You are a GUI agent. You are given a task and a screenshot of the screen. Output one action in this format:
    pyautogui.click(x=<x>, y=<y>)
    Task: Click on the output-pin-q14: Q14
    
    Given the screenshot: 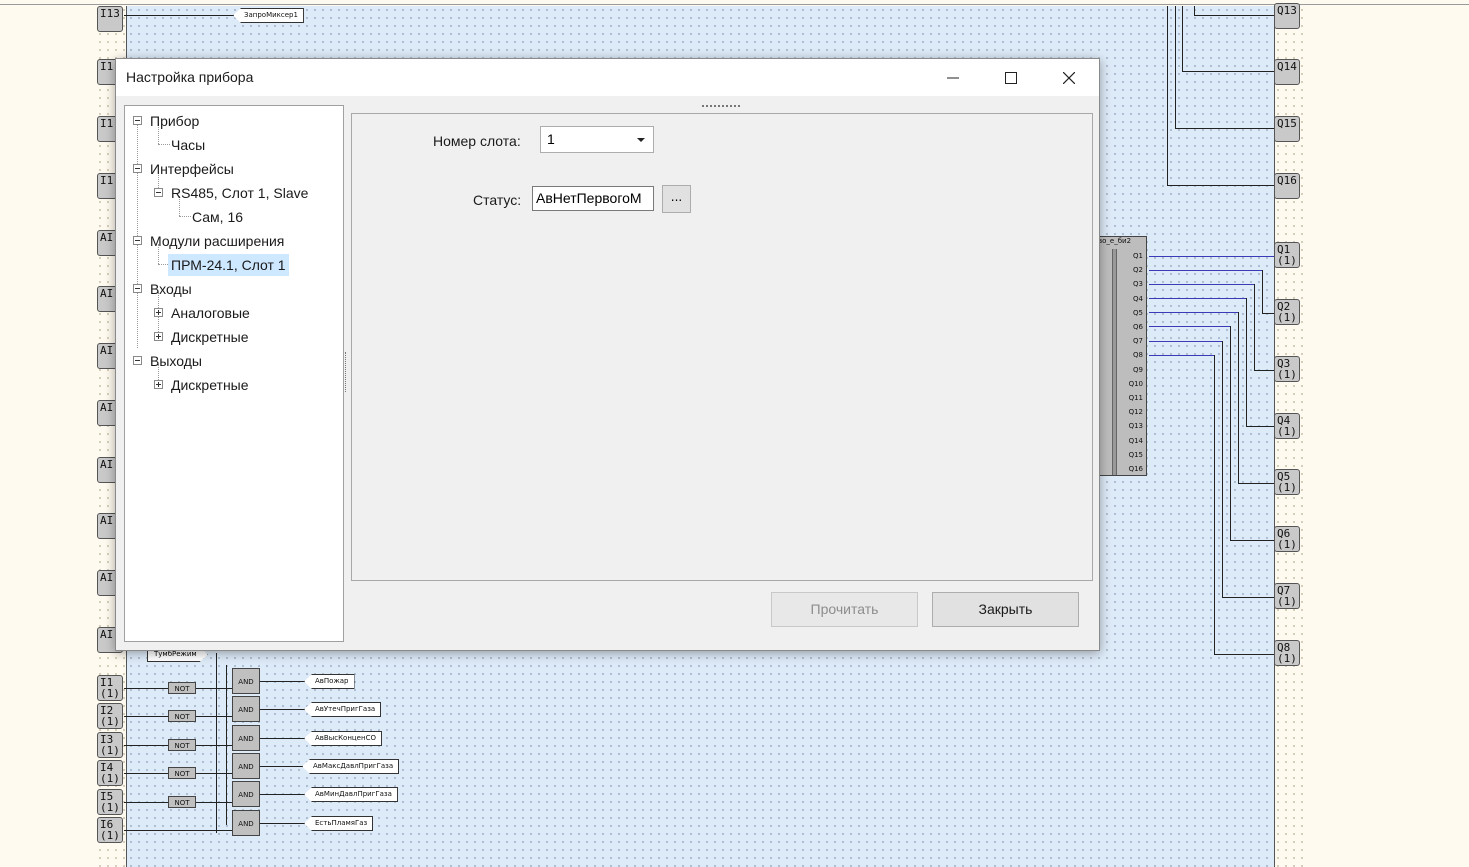 What is the action you would take?
    pyautogui.click(x=1287, y=72)
    